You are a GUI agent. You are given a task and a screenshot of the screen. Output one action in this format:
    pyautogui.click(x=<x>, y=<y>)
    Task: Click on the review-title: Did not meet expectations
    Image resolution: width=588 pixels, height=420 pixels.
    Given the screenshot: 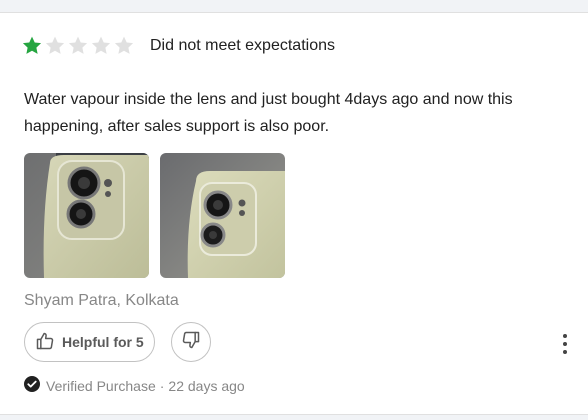 What is the action you would take?
    pyautogui.click(x=242, y=45)
    